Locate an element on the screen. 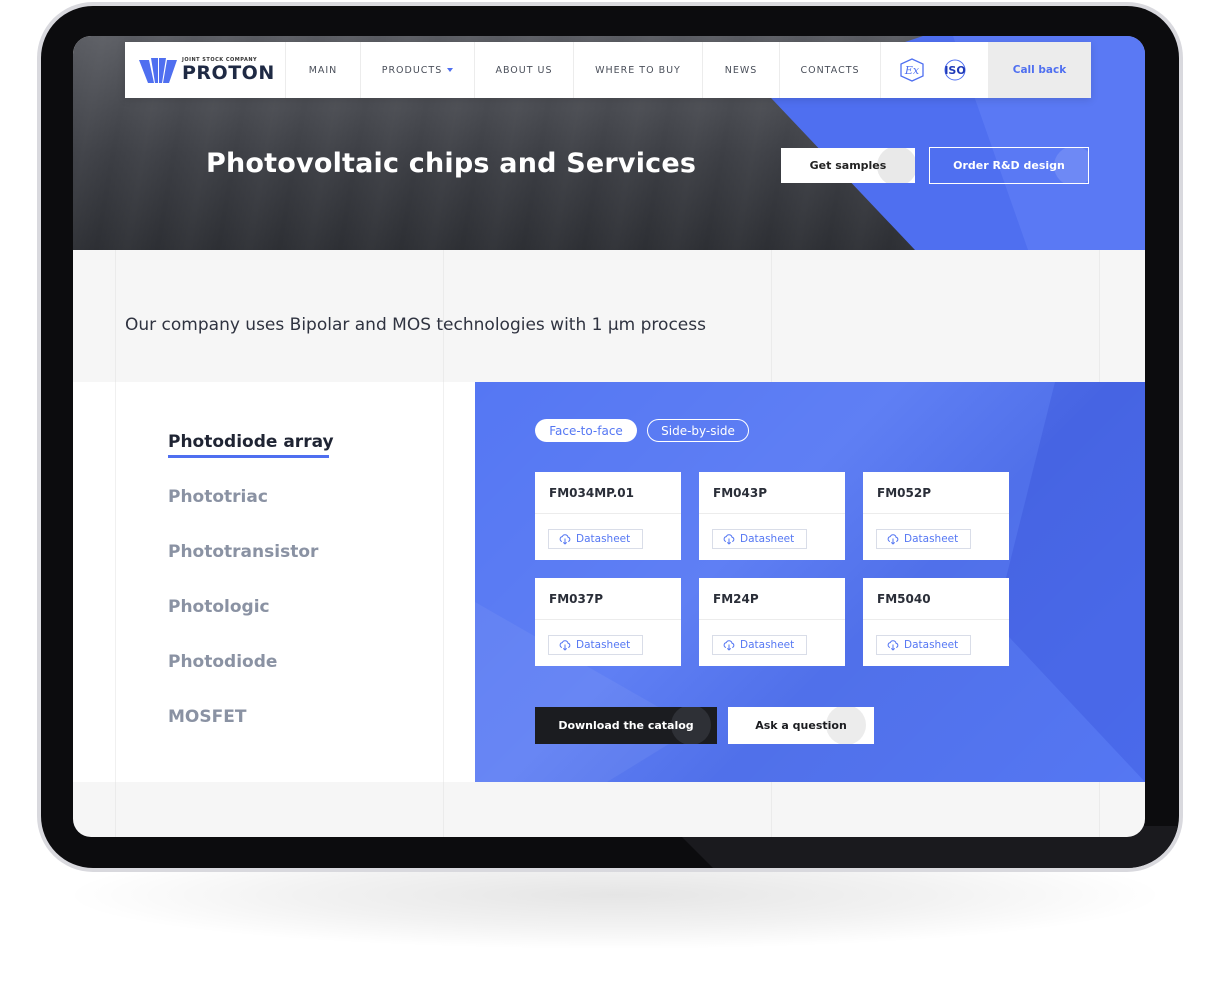 Image resolution: width=1229 pixels, height=985 pixels. nav-item-about-us: ABOUT US is located at coordinates (524, 70).